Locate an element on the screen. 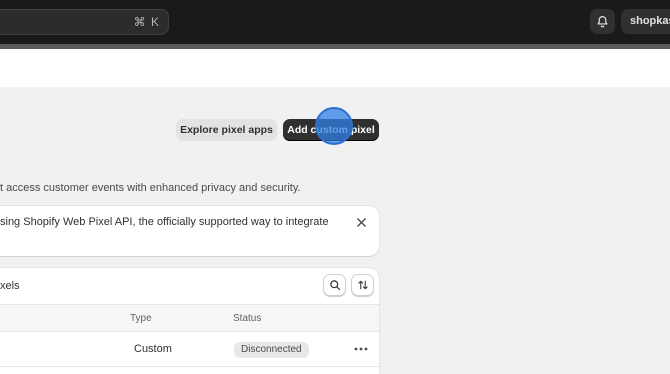 This screenshot has width=670, height=374. page-header-band is located at coordinates (335, 68).